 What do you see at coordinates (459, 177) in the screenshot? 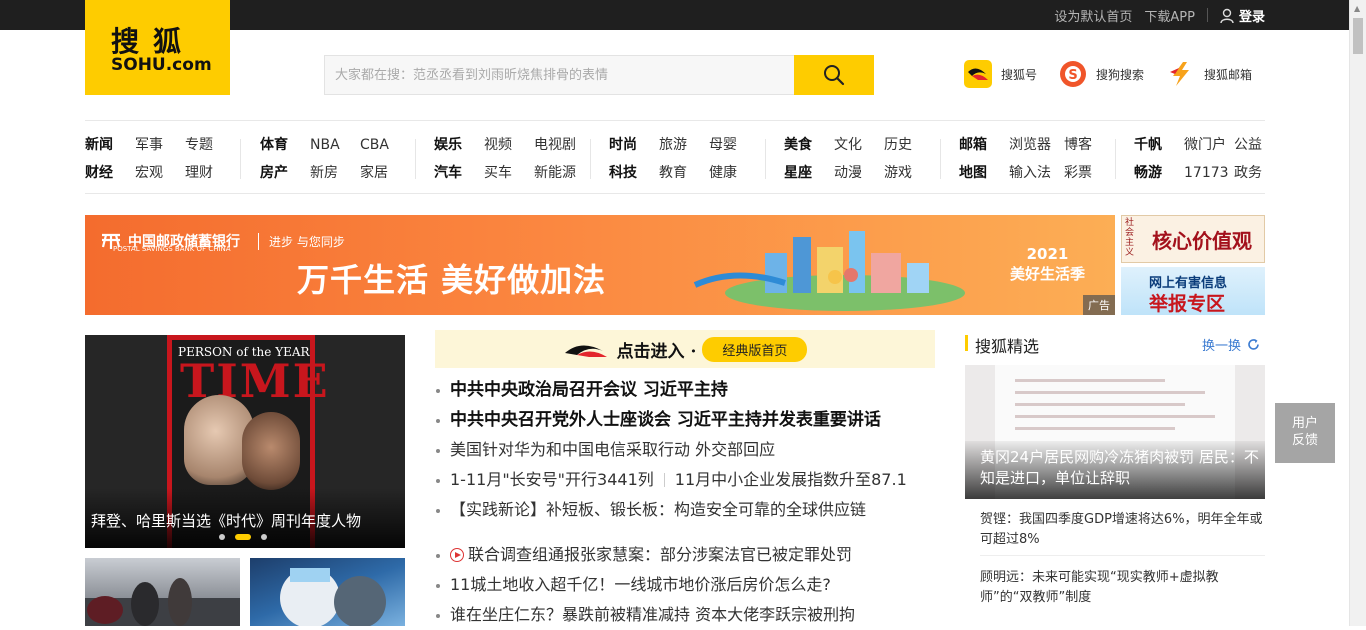
I see `nav-item: 汽车` at bounding box center [459, 177].